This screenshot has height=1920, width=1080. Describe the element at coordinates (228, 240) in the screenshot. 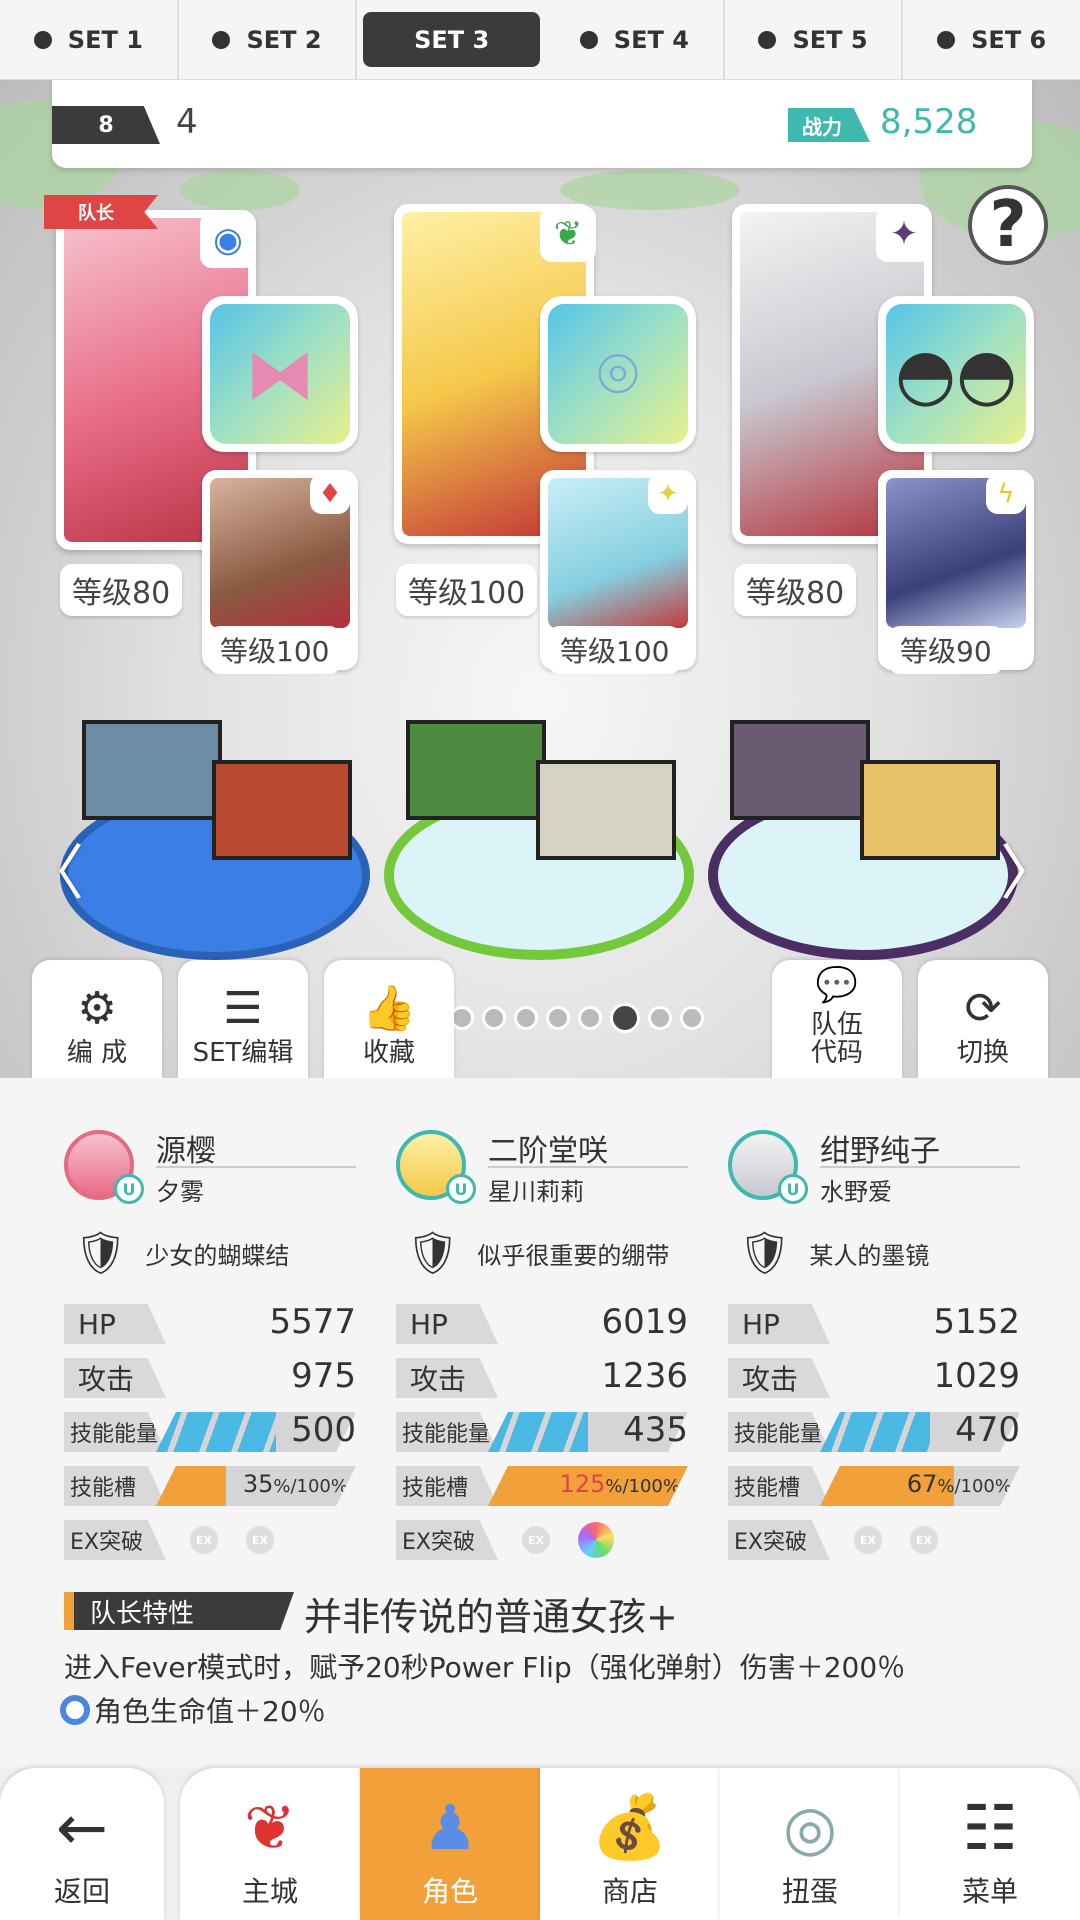

I see `attribute-blue-icon: ◉` at that location.